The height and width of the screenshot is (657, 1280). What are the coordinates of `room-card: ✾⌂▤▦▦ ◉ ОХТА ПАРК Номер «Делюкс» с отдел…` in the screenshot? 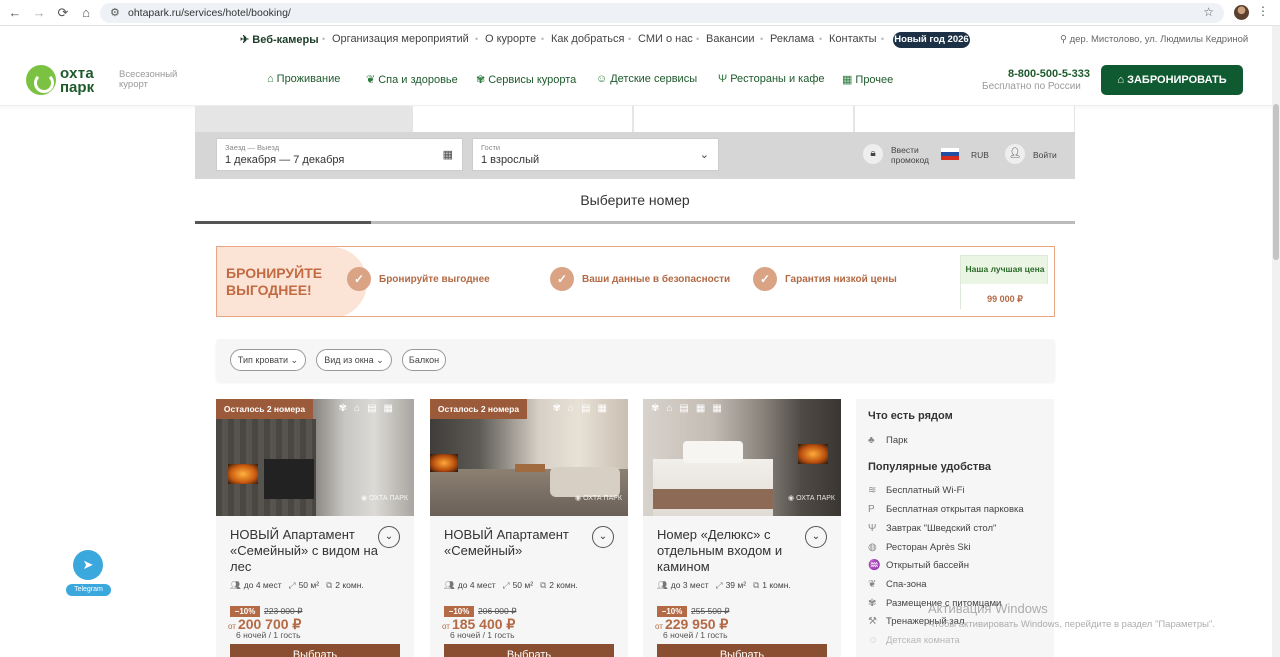 It's located at (742, 528).